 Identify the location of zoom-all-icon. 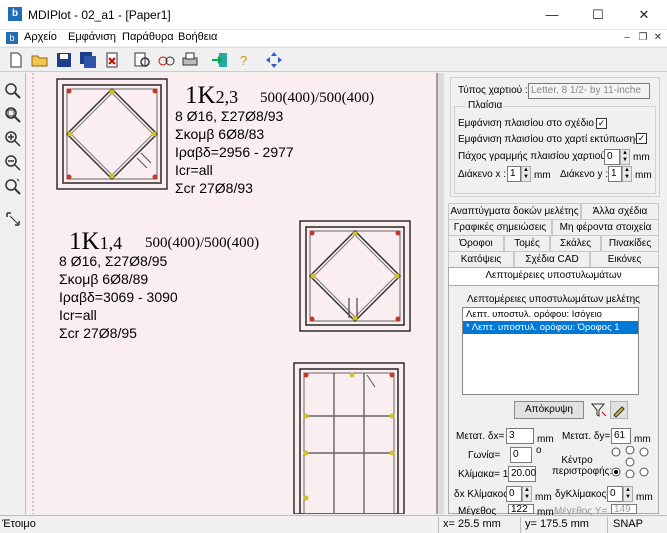
(13, 115).